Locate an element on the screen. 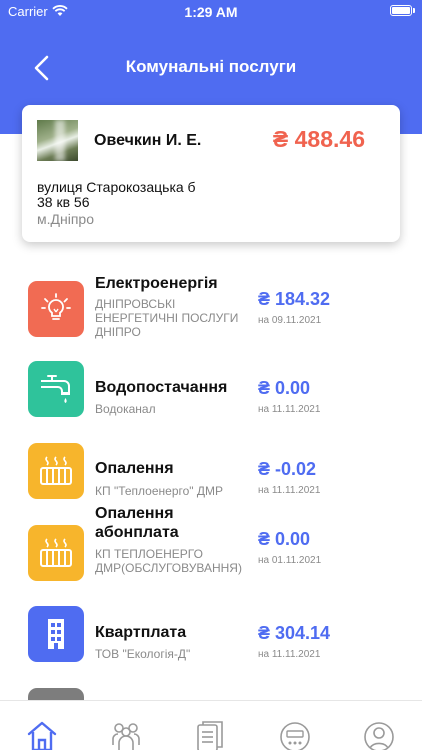 Image resolution: width=422 pixels, height=750 pixels. avatar is located at coordinates (57, 140).